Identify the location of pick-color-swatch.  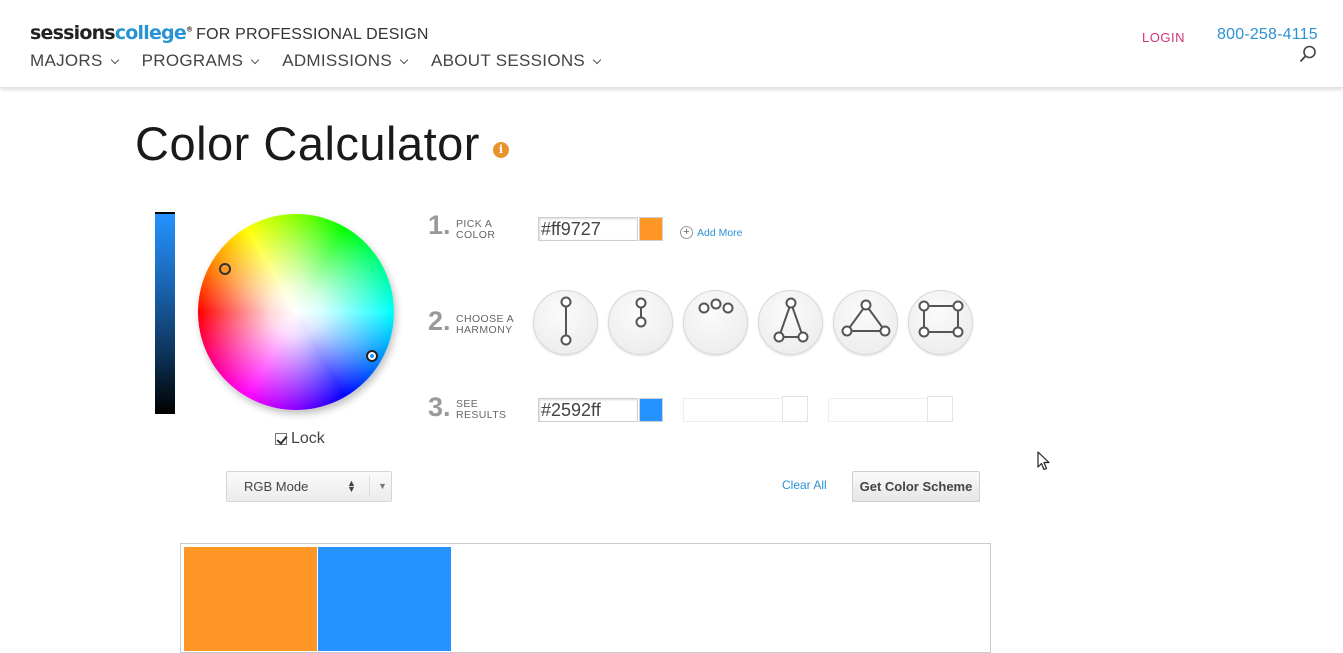
(651, 229).